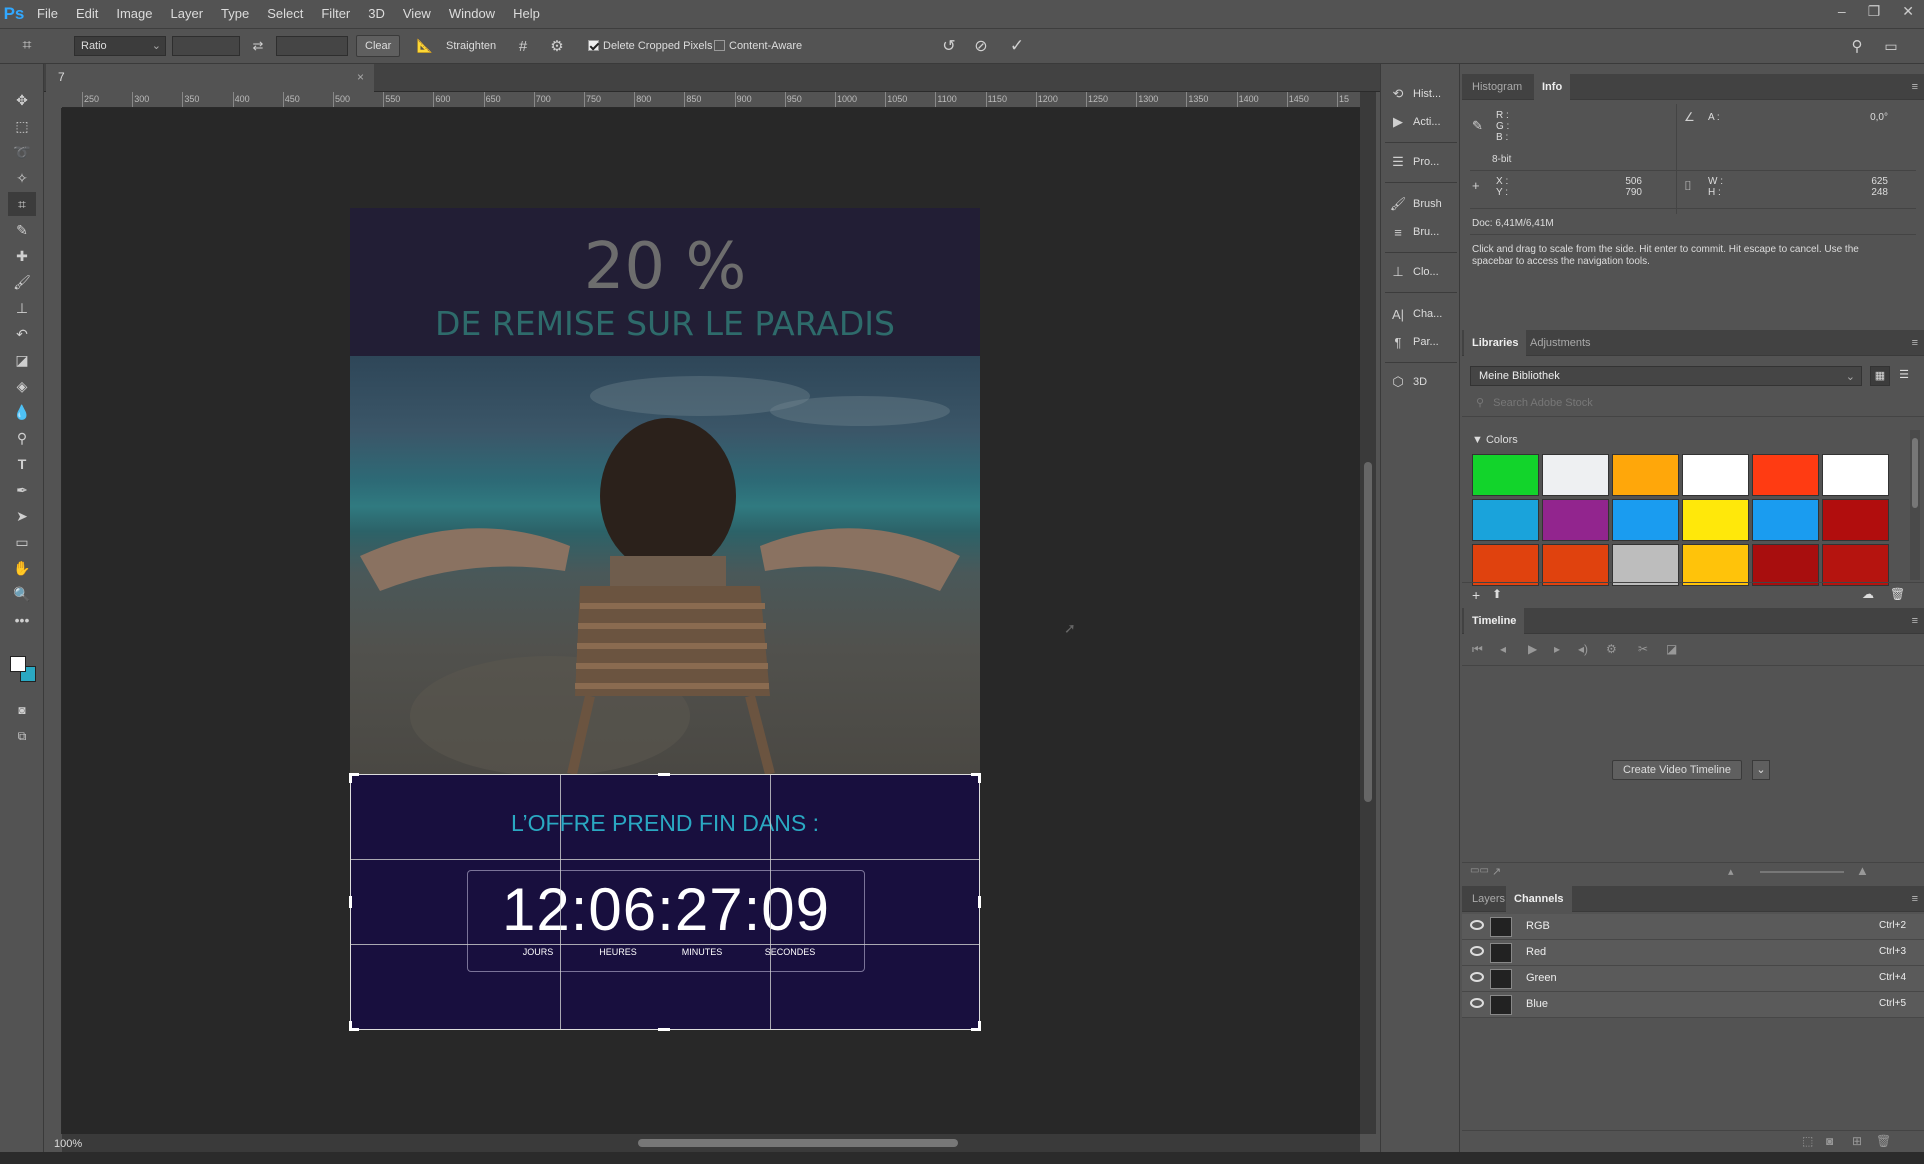 The width and height of the screenshot is (1924, 1164). What do you see at coordinates (1891, 46) in the screenshot?
I see `workspace-icon: ▭` at bounding box center [1891, 46].